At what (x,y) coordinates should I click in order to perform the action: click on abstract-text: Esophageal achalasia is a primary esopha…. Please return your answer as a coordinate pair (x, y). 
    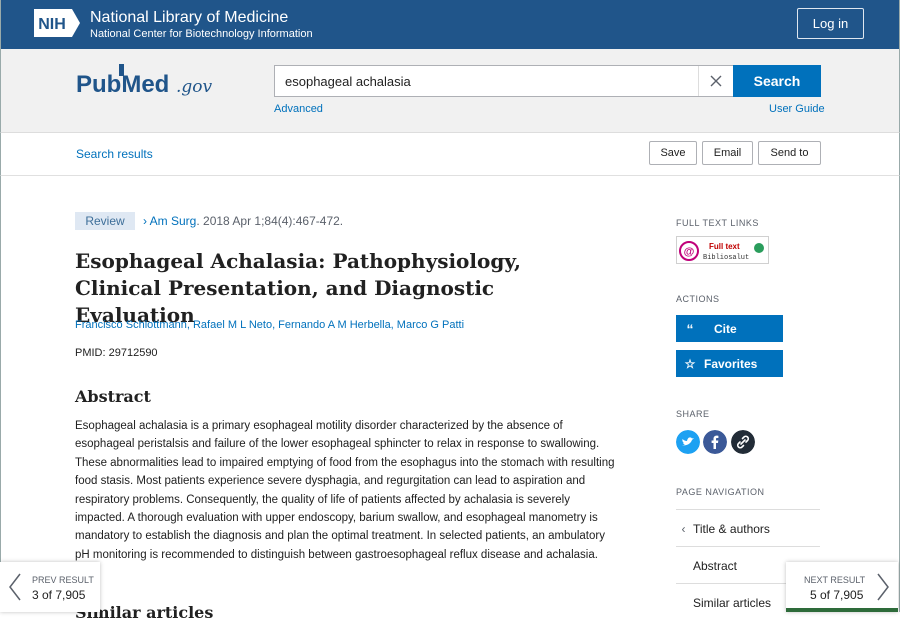
    Looking at the image, I should click on (345, 490).